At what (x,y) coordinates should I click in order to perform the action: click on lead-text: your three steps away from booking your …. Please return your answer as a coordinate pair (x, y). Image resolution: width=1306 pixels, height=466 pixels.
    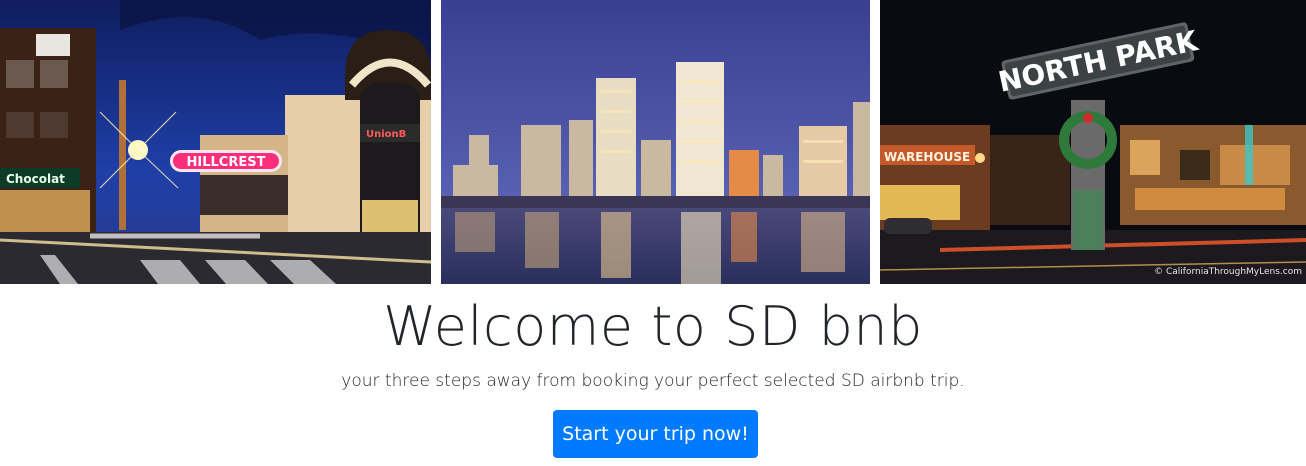
    Looking at the image, I should click on (653, 381).